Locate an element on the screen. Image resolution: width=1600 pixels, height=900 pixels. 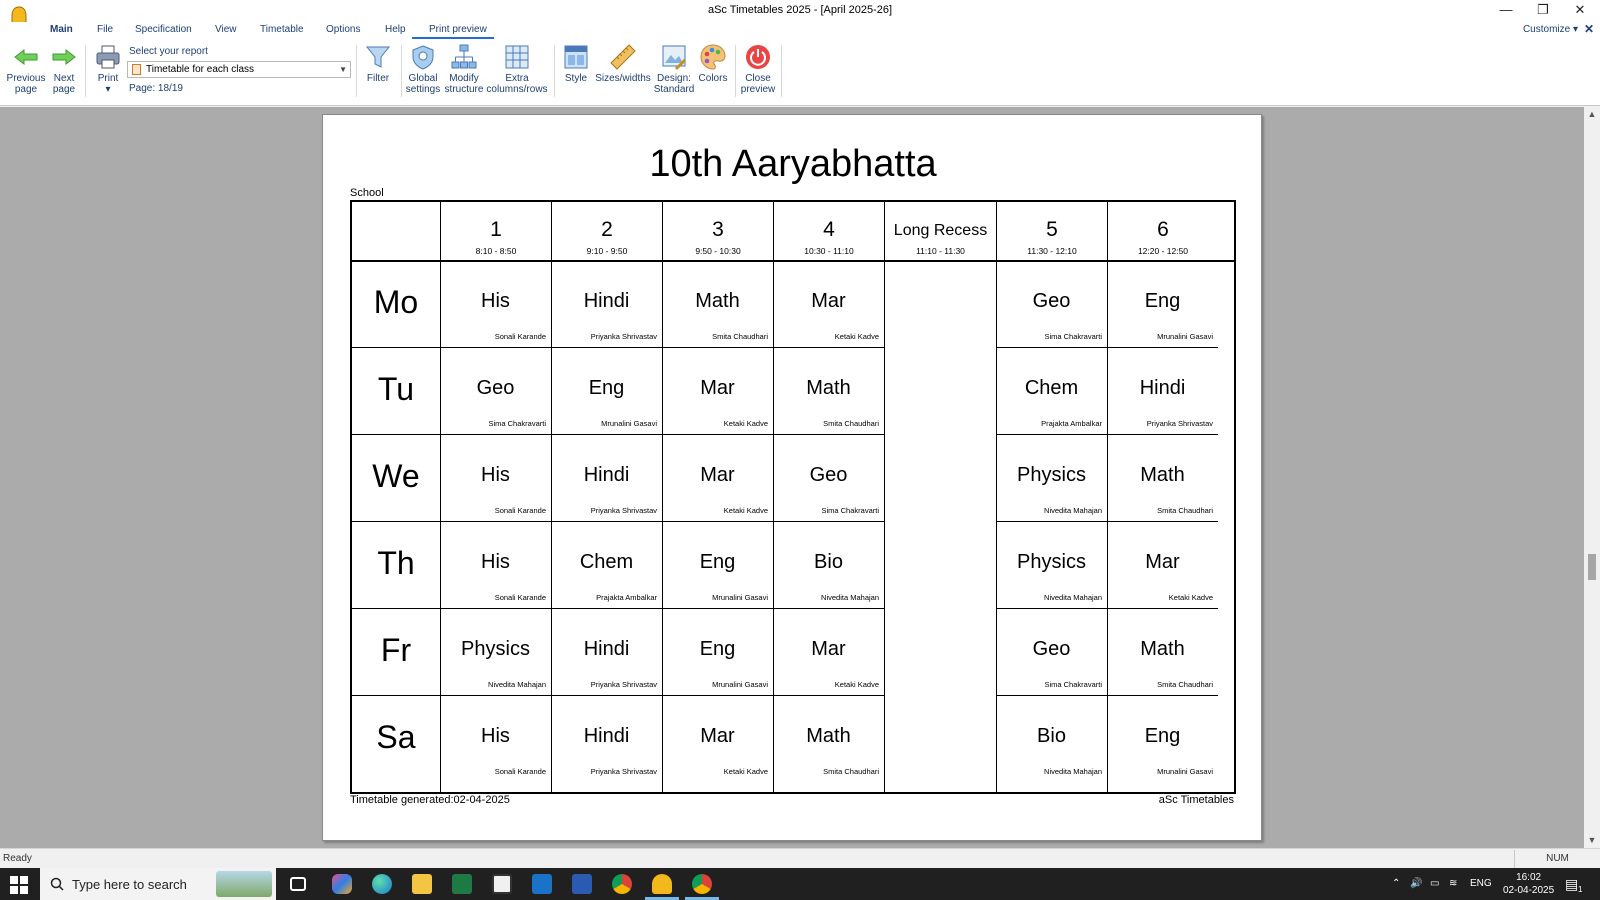
close-ribbon-icon: ✕ is located at coordinates (1589, 29).